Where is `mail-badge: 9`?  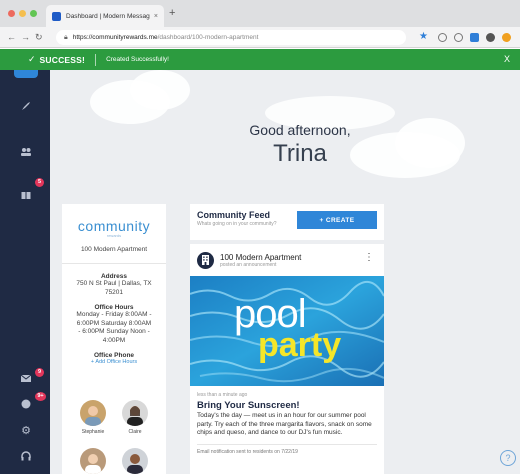
mail-badge: 9 is located at coordinates (39, 372).